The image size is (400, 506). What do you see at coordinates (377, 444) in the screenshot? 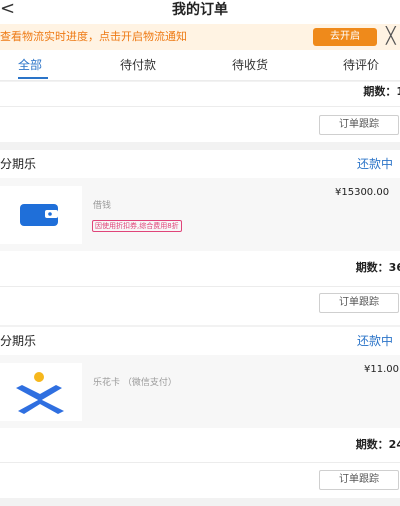
I see `periods-label: 期数：24` at bounding box center [377, 444].